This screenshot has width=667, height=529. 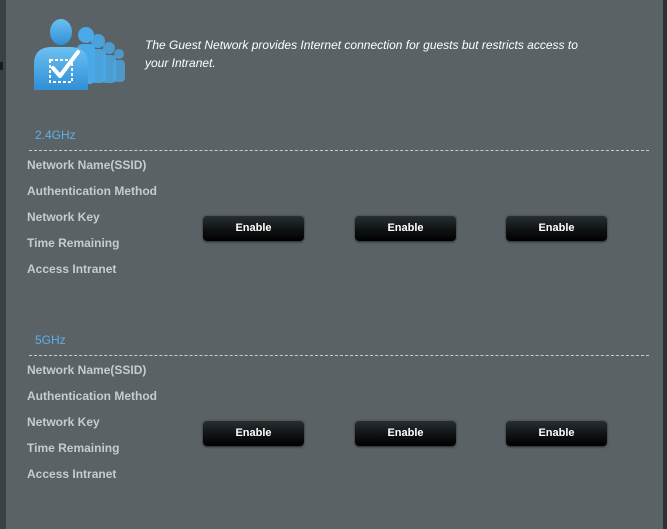 What do you see at coordinates (50, 340) in the screenshot?
I see `band-title-5g: 5GHz` at bounding box center [50, 340].